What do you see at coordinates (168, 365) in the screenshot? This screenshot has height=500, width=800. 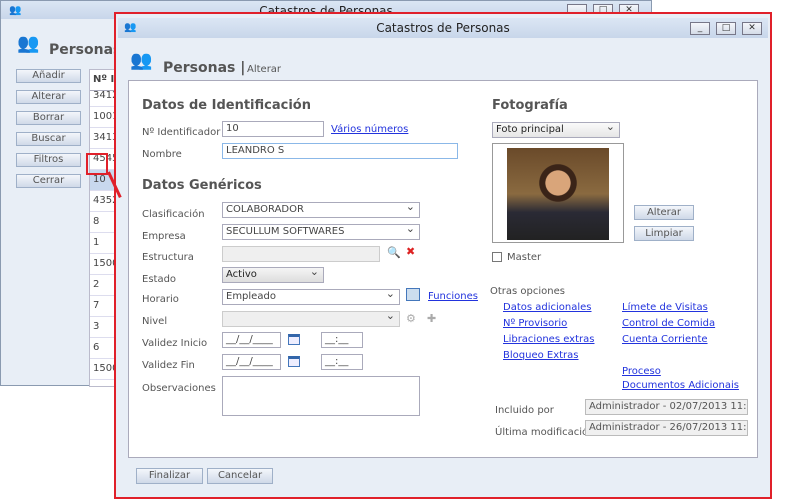 I see `validez-fin-label: Validez Fin` at bounding box center [168, 365].